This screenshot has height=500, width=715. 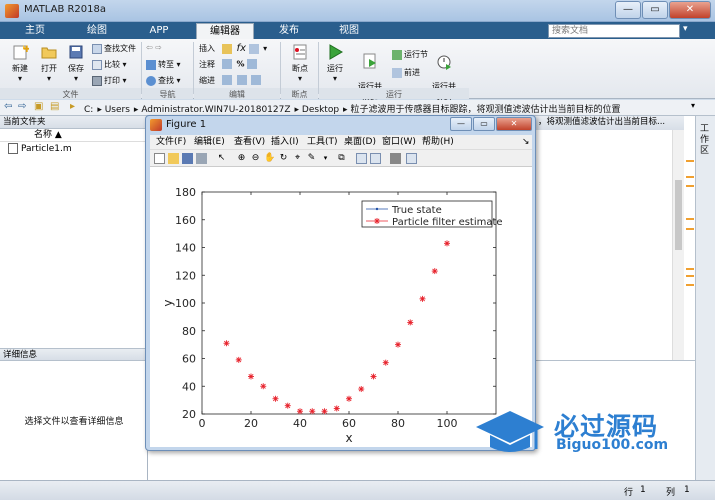 What do you see at coordinates (97, 31) in the screenshot?
I see `tab-plots: 绘图` at bounding box center [97, 31].